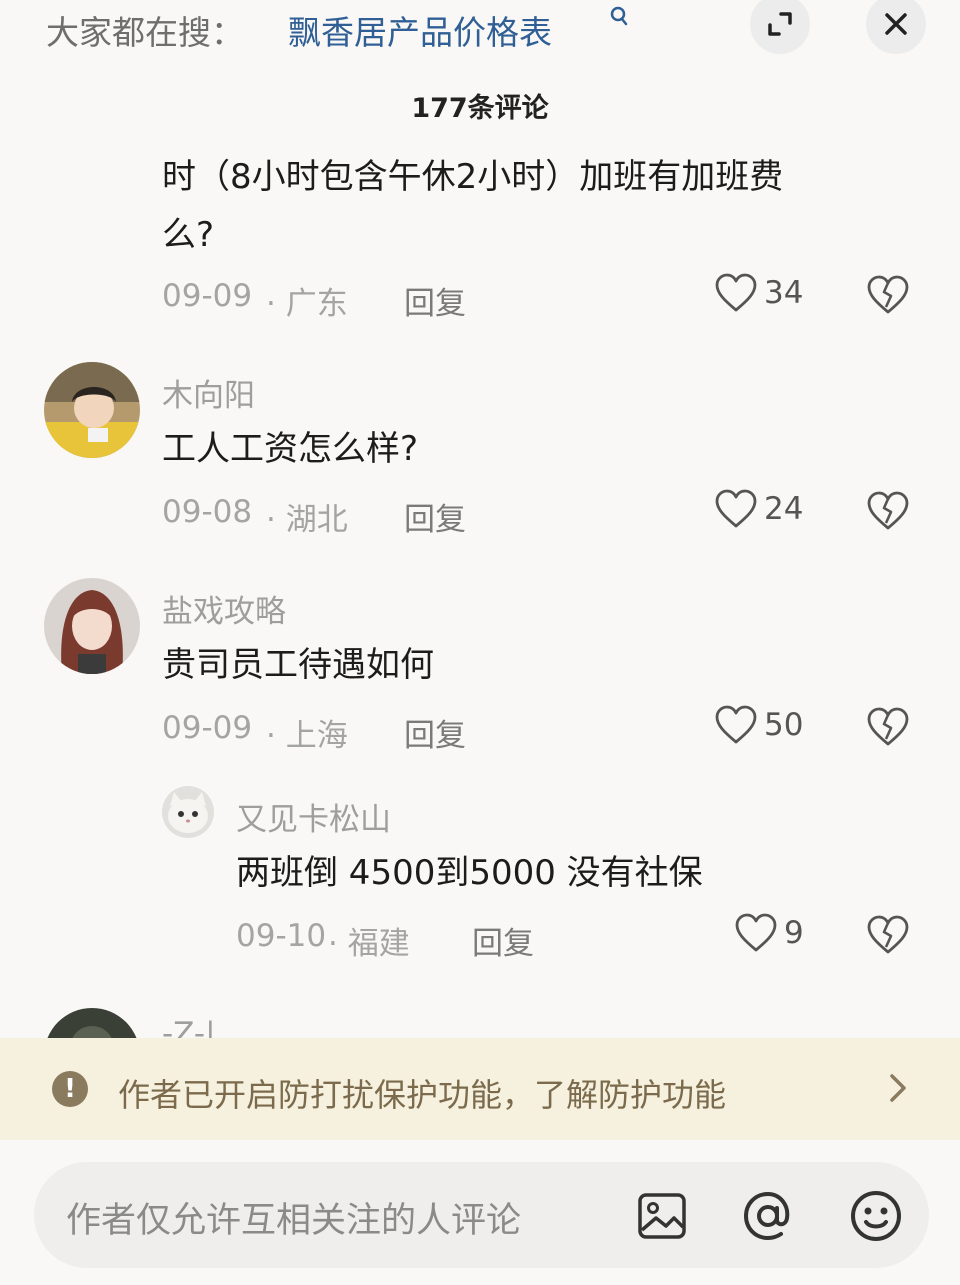 The height and width of the screenshot is (1285, 960). I want to click on comment-location: · 广东, so click(307, 304).